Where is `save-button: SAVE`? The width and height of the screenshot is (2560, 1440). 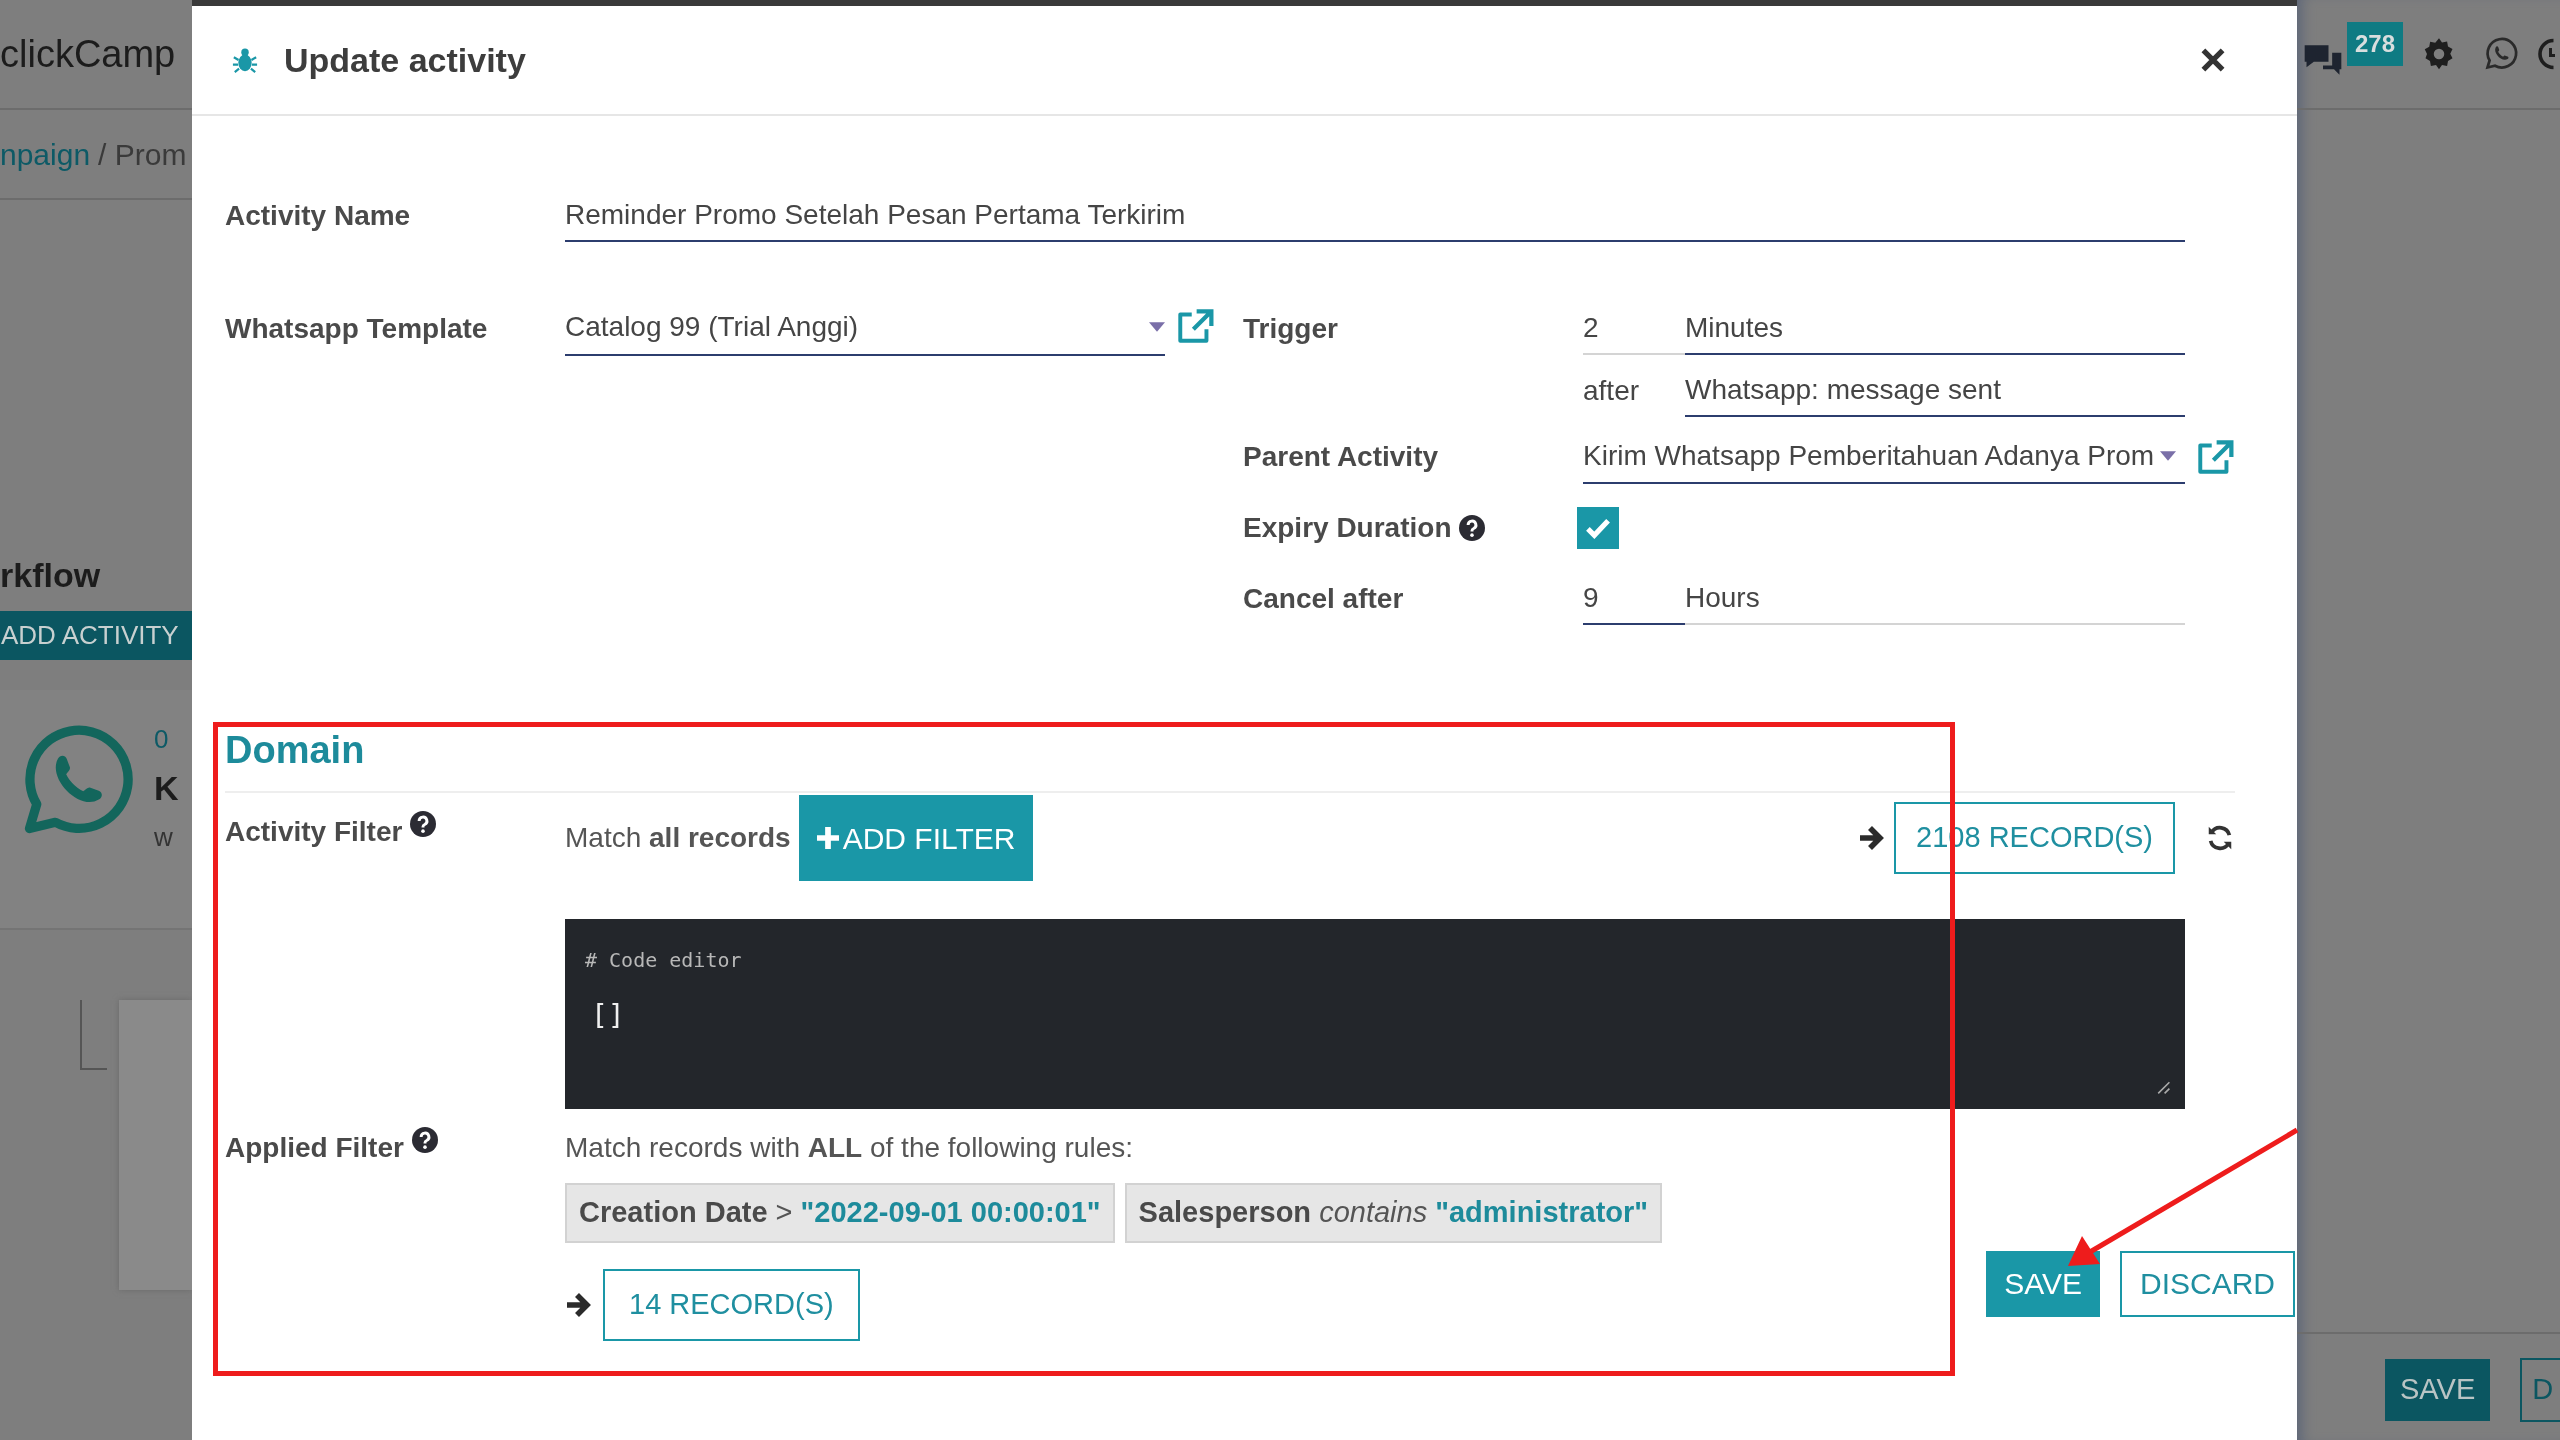
save-button: SAVE is located at coordinates (2438, 1390).